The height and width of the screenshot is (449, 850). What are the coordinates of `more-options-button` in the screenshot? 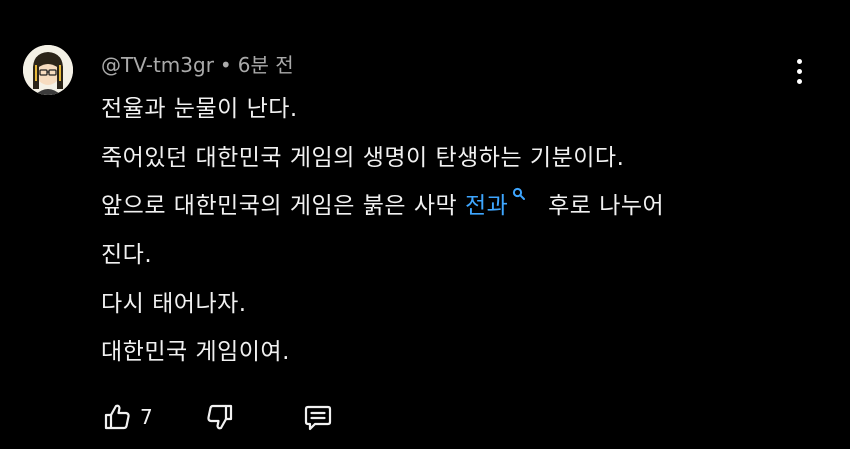 It's located at (799, 71).